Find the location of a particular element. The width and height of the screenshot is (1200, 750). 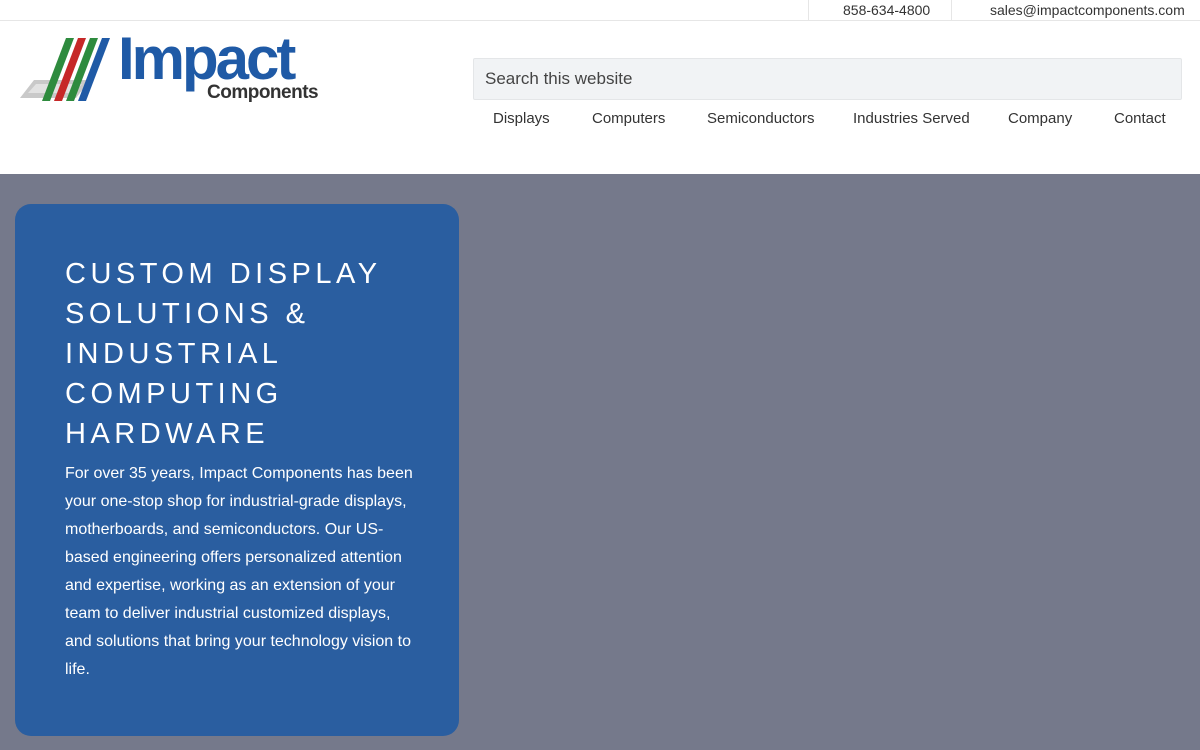

logo-stripes-icon is located at coordinates (65, 69).